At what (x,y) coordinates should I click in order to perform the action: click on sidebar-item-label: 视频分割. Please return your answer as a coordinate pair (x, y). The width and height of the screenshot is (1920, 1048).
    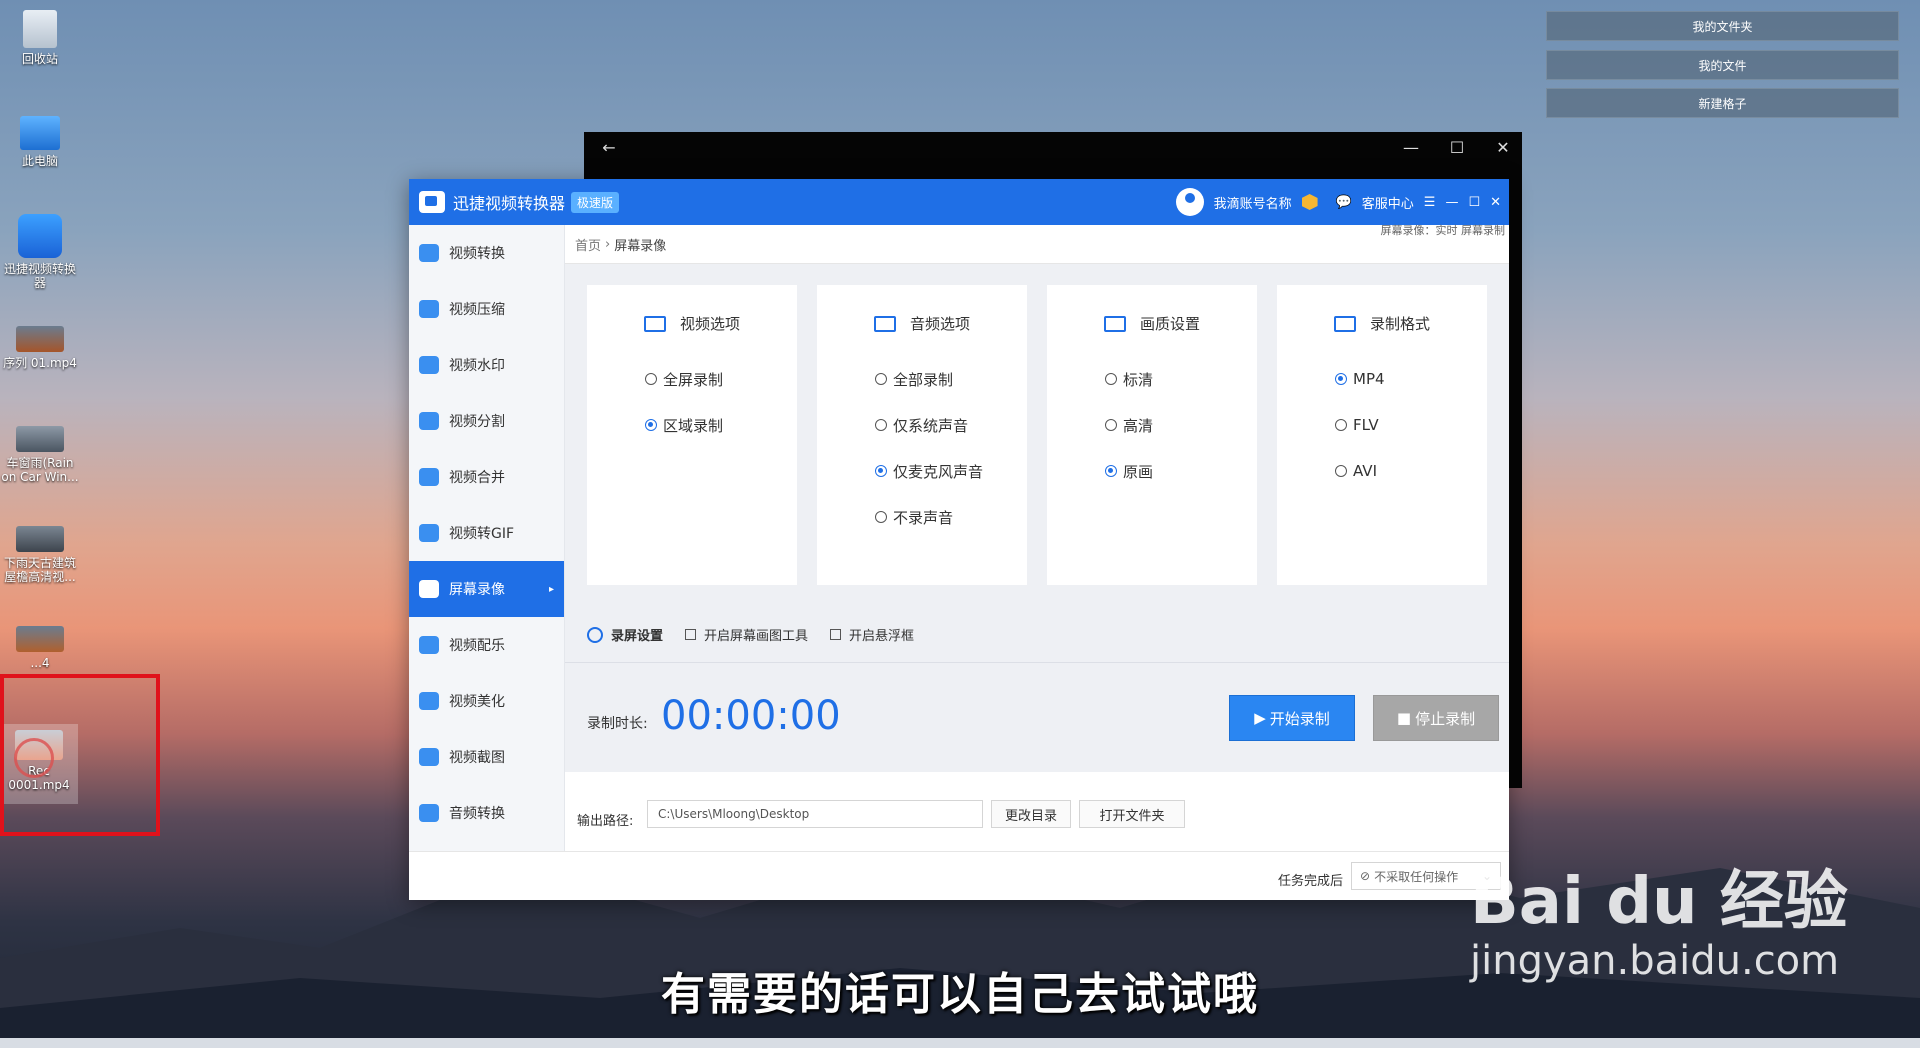
    Looking at the image, I should click on (477, 422).